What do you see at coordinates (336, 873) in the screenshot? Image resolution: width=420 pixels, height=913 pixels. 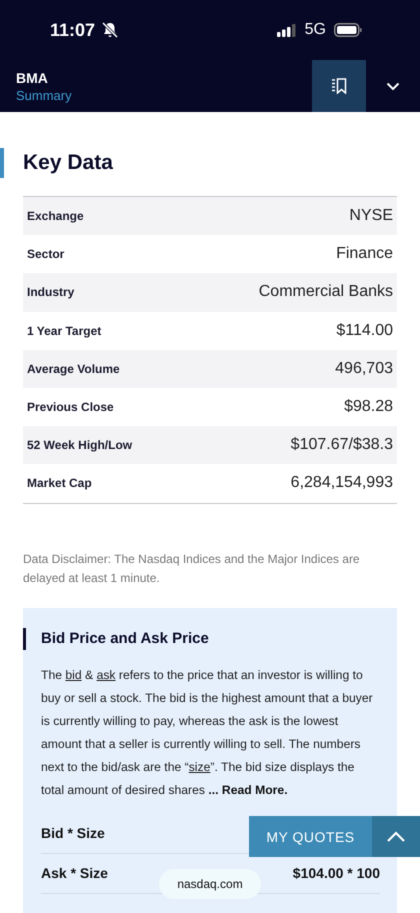 I see `row-value: $104.00 * 100` at bounding box center [336, 873].